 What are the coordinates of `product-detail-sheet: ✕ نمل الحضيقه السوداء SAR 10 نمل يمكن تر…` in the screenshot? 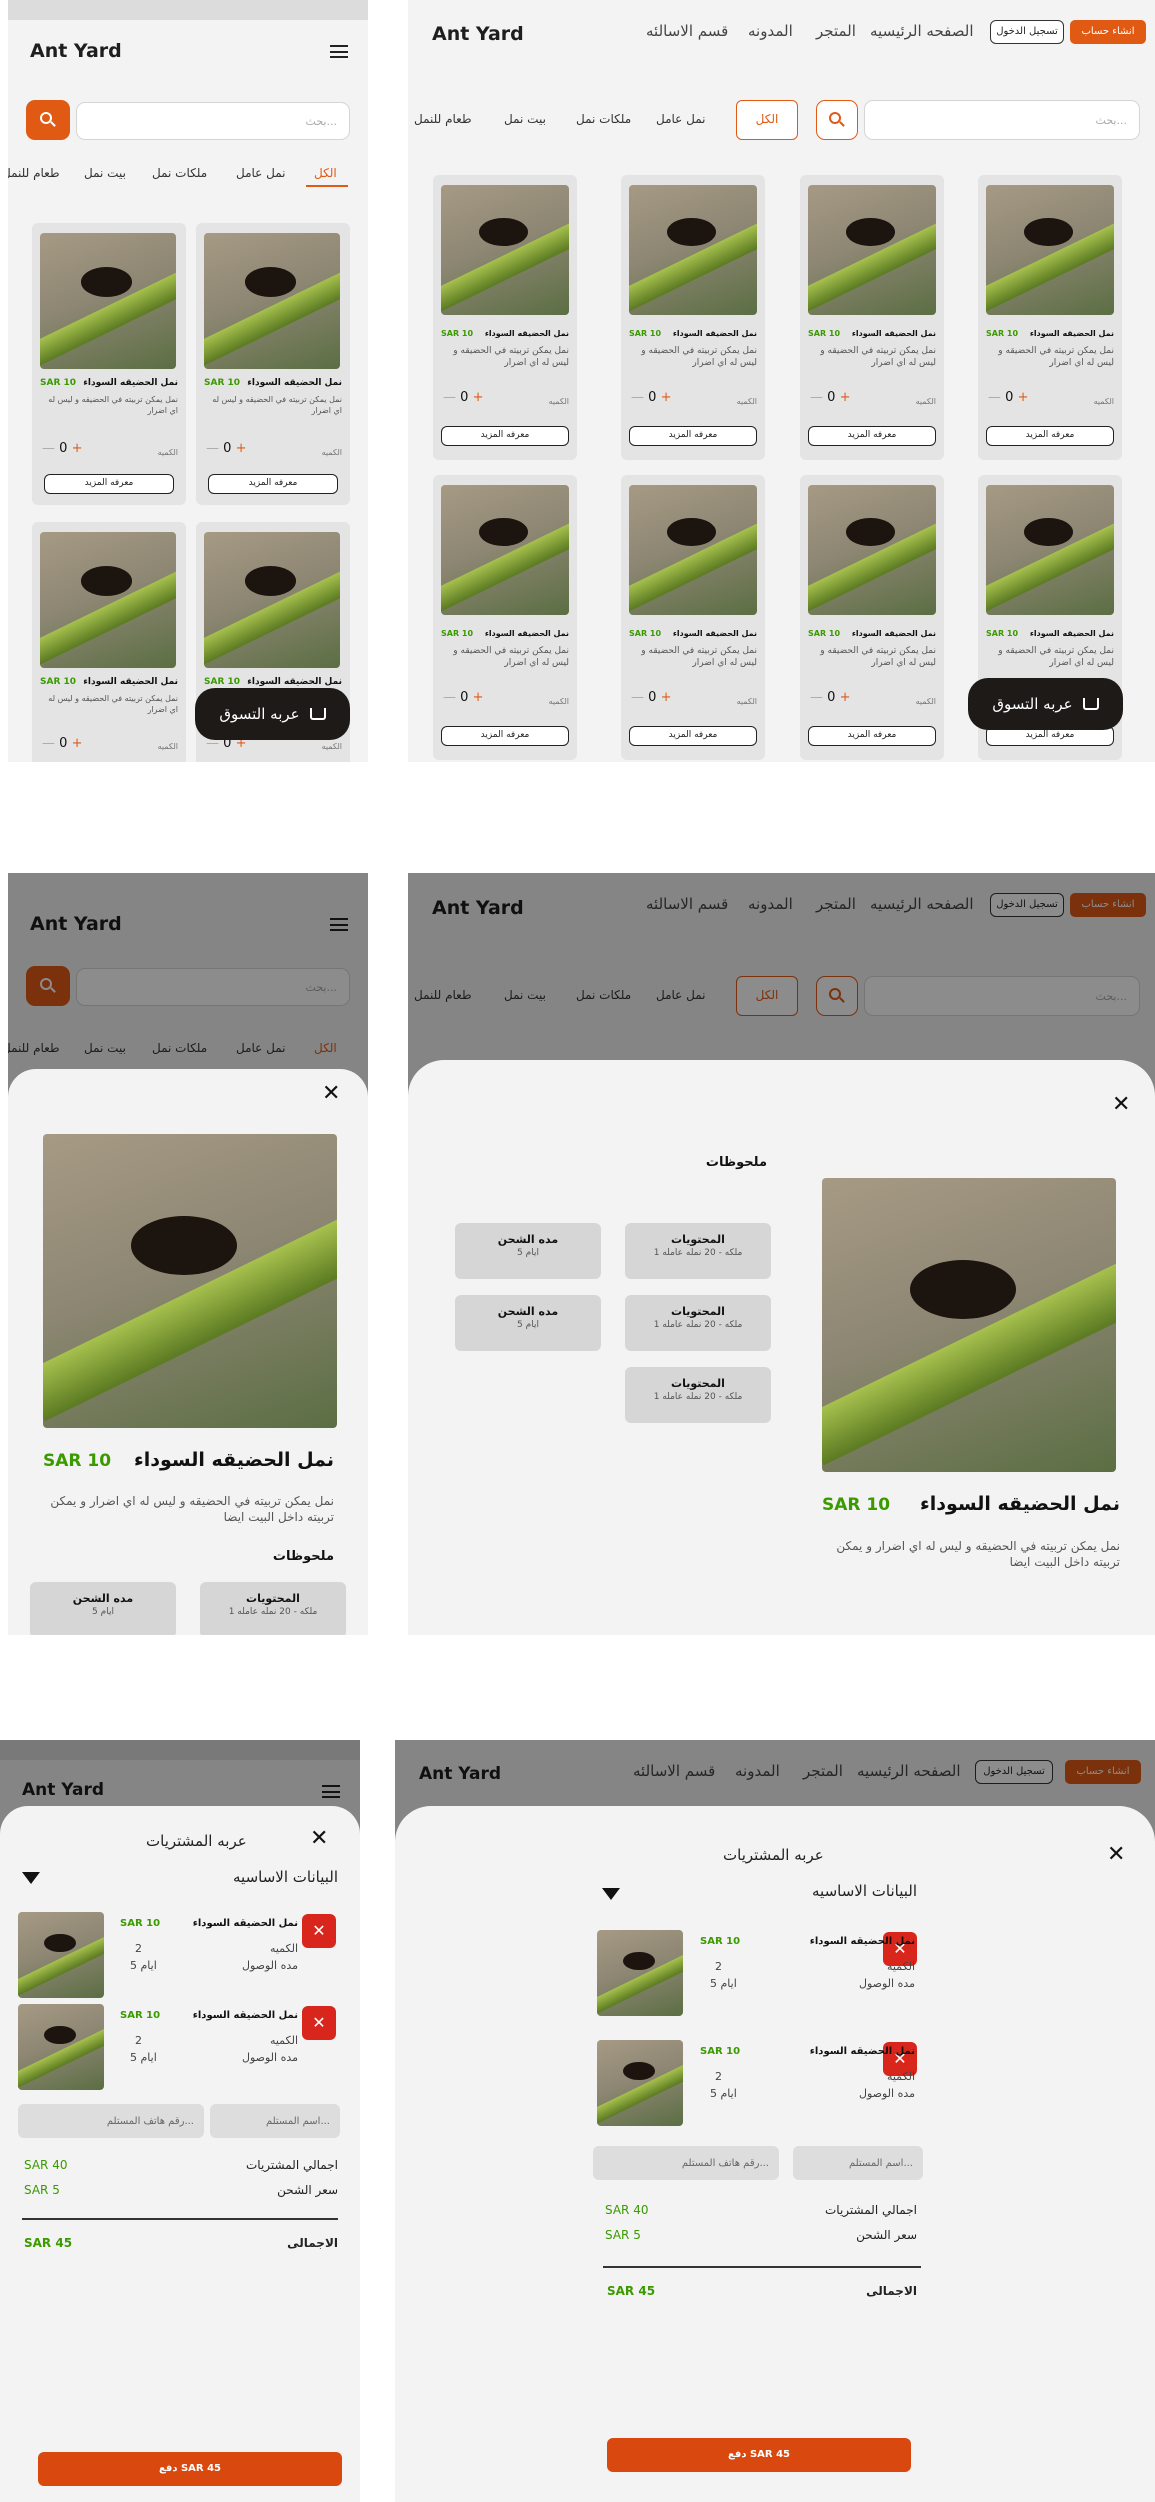 It's located at (781, 1347).